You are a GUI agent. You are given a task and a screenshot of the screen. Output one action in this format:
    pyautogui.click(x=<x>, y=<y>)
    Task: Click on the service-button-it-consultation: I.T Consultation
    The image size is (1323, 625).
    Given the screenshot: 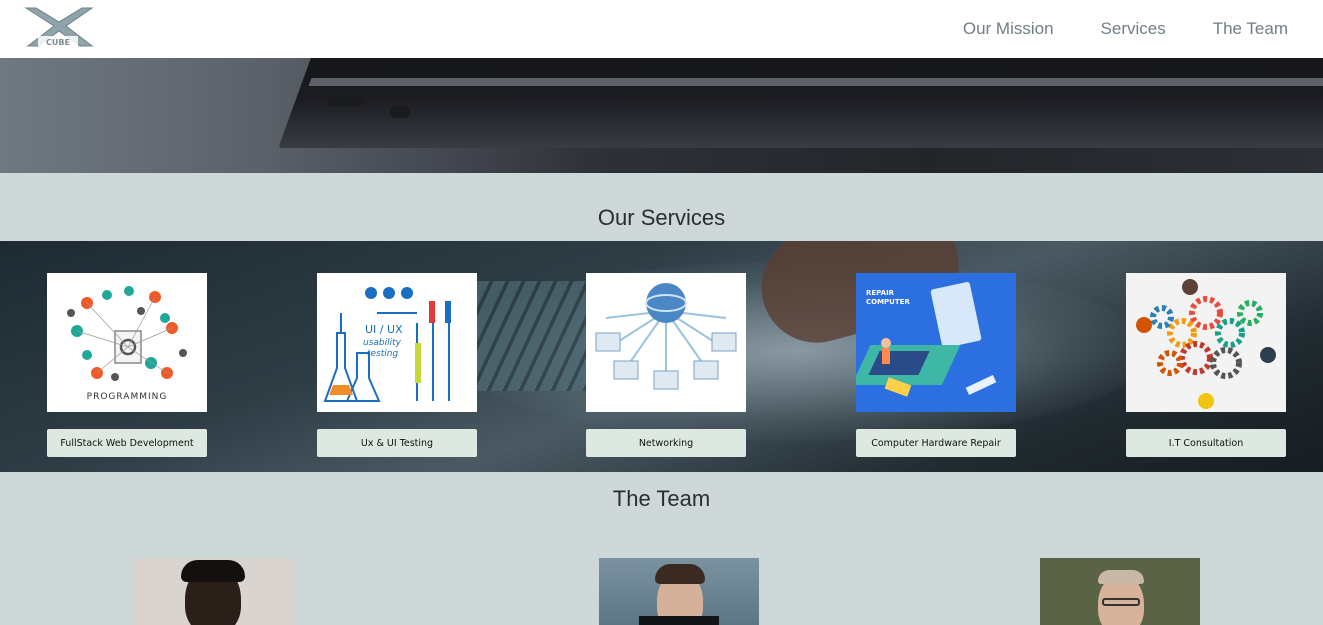 What is the action you would take?
    pyautogui.click(x=1206, y=443)
    